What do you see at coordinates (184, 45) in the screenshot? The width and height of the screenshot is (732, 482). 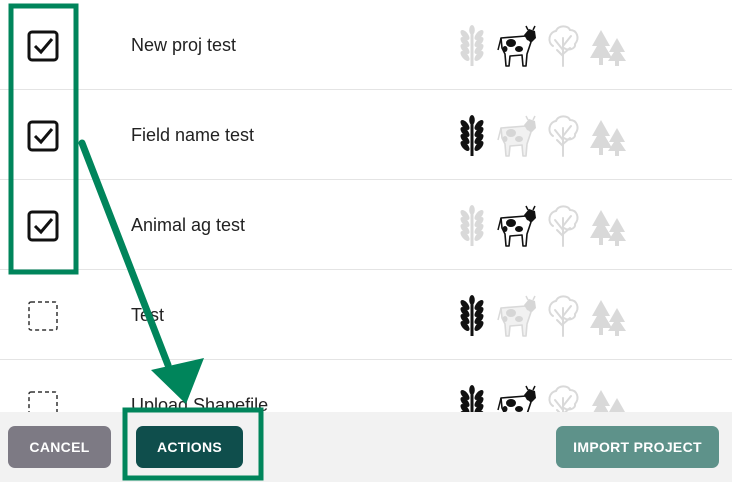 I see `project-name: New proj test` at bounding box center [184, 45].